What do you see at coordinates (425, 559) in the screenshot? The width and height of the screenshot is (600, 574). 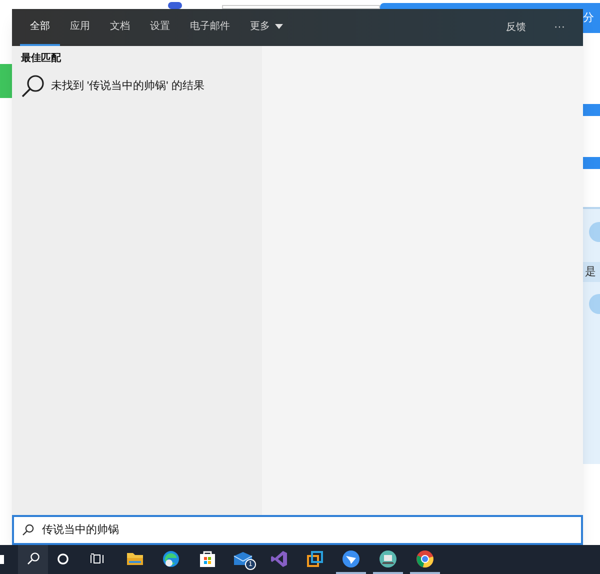 I see `chrome-icon` at bounding box center [425, 559].